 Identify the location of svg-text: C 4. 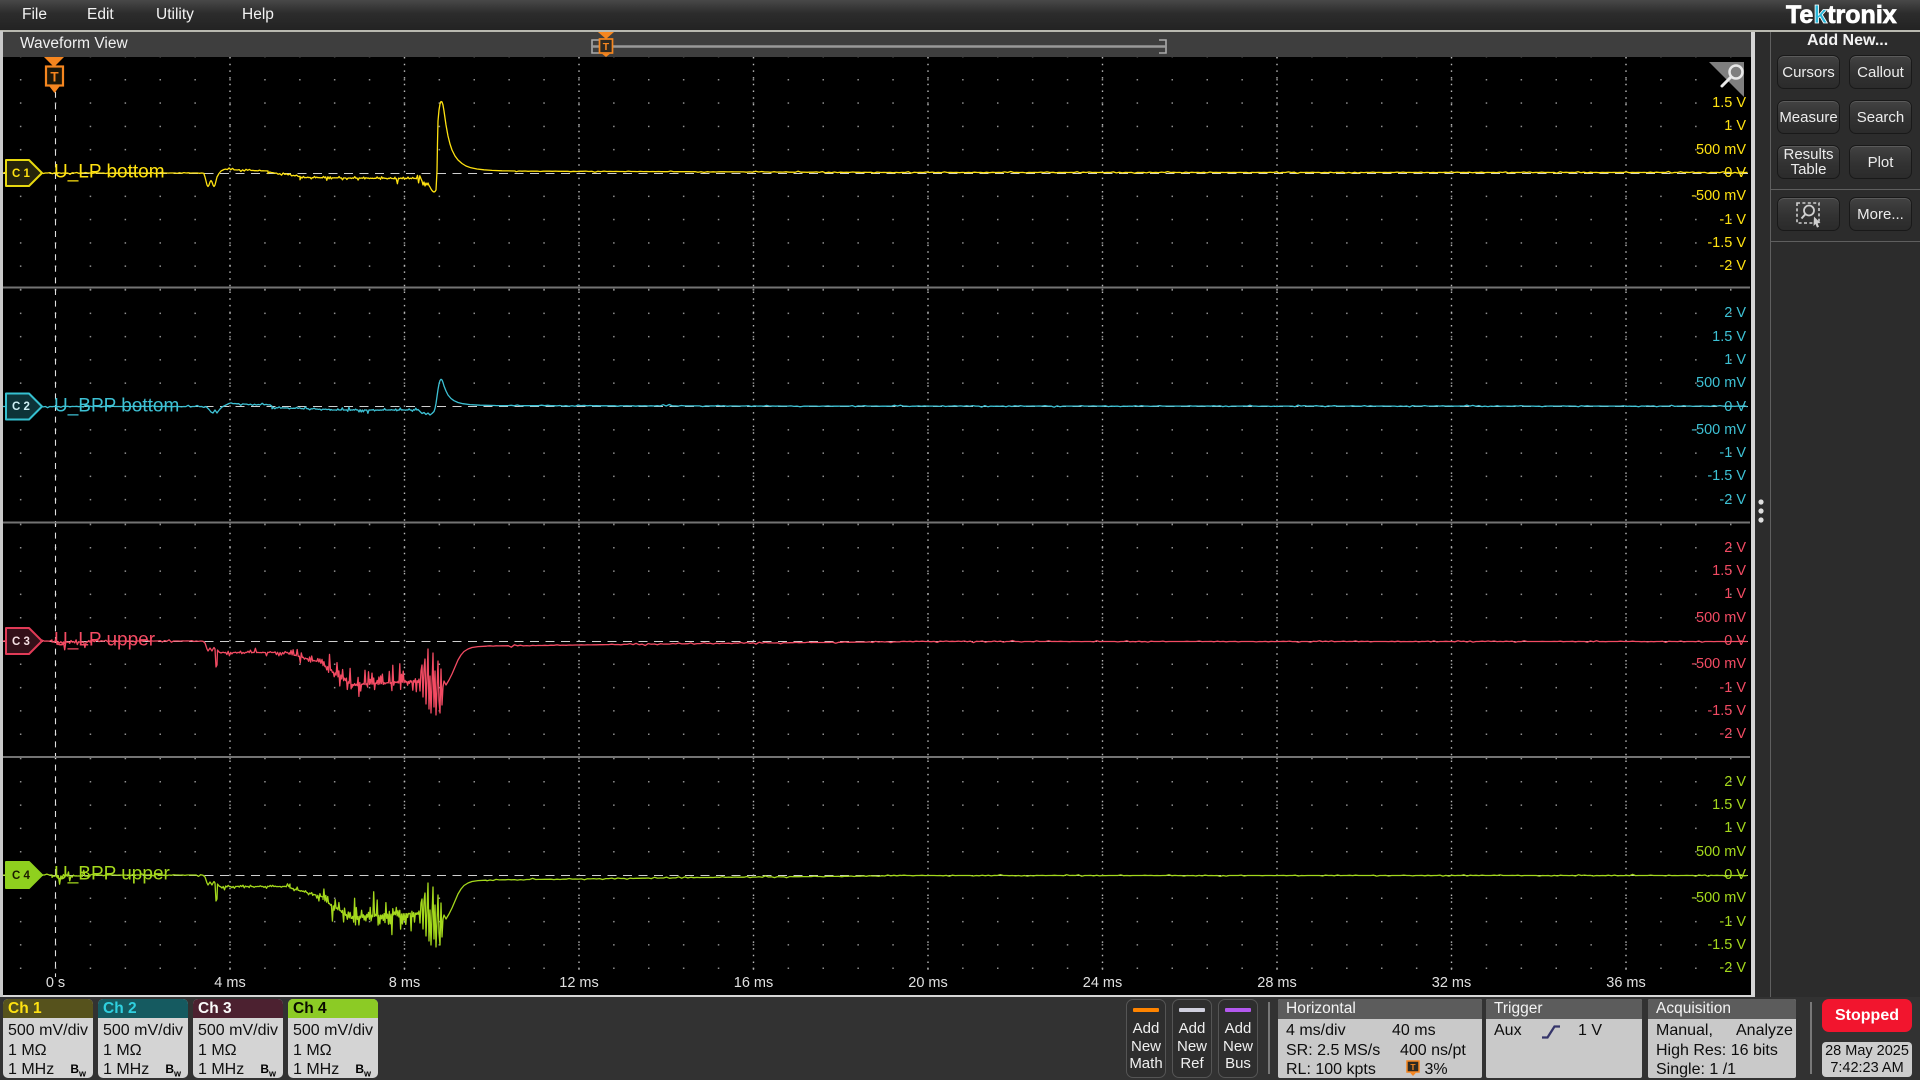
(21, 876).